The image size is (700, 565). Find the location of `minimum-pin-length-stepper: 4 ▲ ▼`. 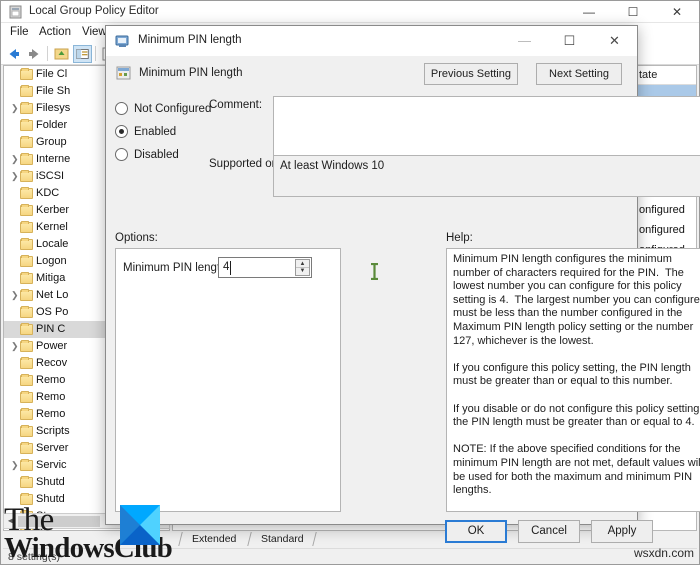

minimum-pin-length-stepper: 4 ▲ ▼ is located at coordinates (298, 268).